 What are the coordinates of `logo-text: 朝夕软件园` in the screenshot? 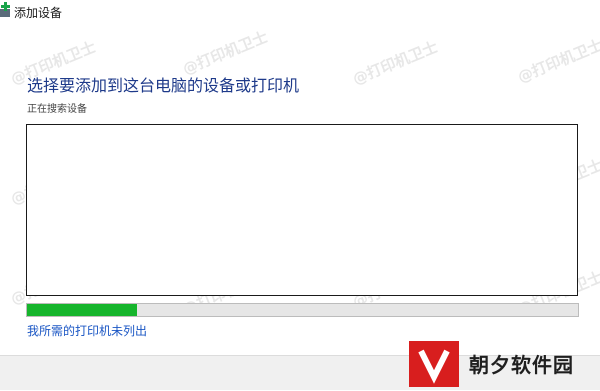 It's located at (521, 365).